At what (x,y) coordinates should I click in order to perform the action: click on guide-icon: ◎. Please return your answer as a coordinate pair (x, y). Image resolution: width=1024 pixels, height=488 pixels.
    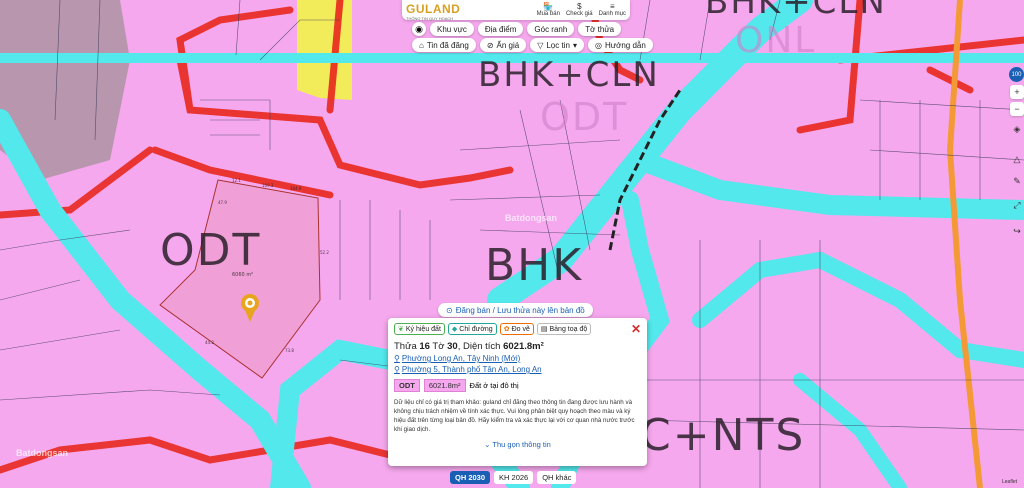
    Looking at the image, I should click on (598, 45).